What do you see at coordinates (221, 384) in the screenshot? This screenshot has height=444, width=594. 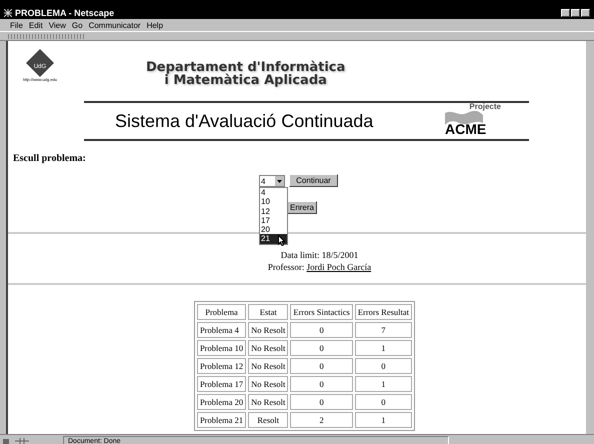 I see `table-cell: Problema 17` at bounding box center [221, 384].